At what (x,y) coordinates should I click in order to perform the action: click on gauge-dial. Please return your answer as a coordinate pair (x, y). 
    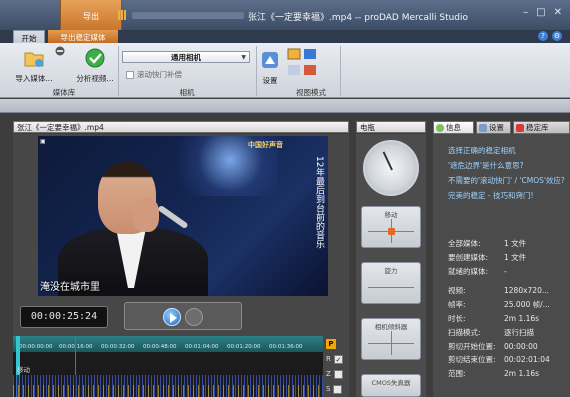
    Looking at the image, I should click on (391, 168).